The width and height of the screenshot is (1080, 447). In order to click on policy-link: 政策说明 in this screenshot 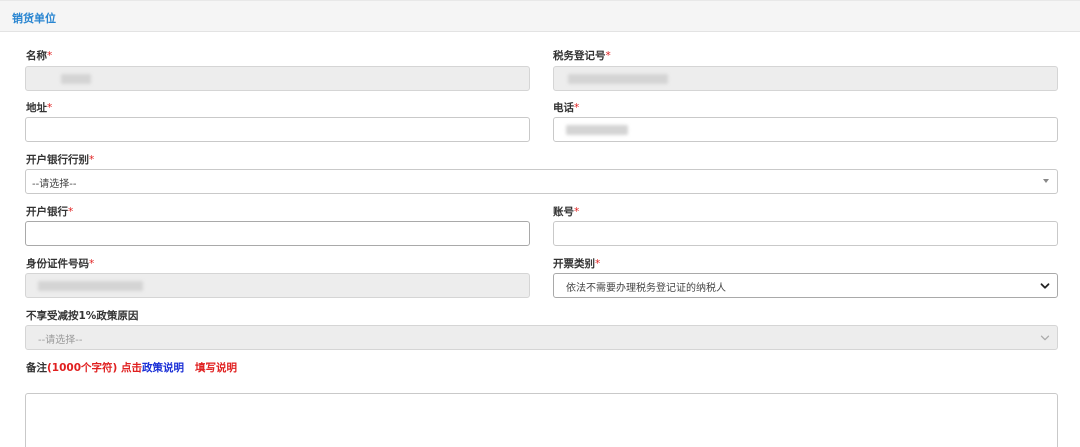, I will do `click(163, 368)`.